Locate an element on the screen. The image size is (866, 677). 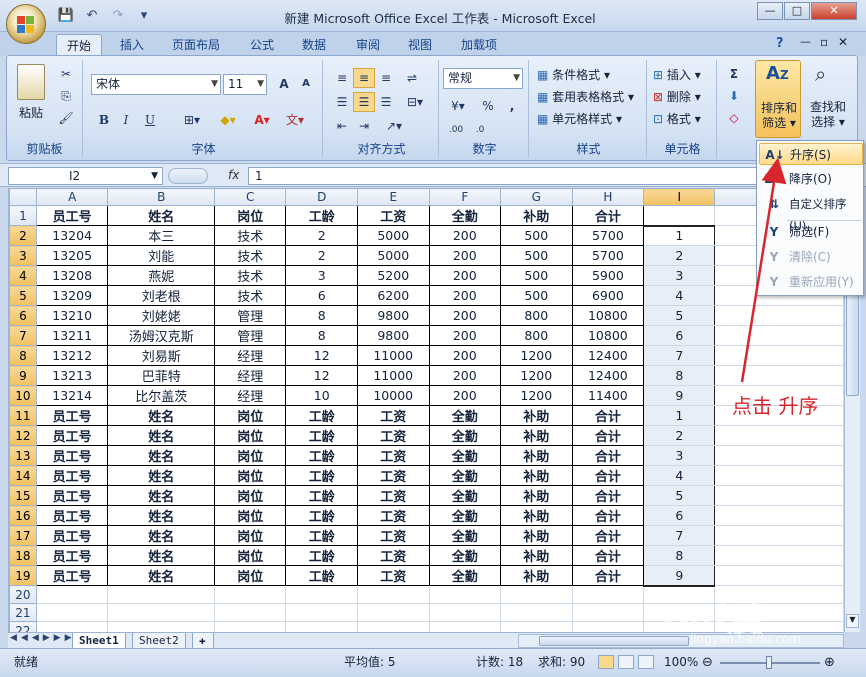
row-header: 2 is located at coordinates (23, 235).